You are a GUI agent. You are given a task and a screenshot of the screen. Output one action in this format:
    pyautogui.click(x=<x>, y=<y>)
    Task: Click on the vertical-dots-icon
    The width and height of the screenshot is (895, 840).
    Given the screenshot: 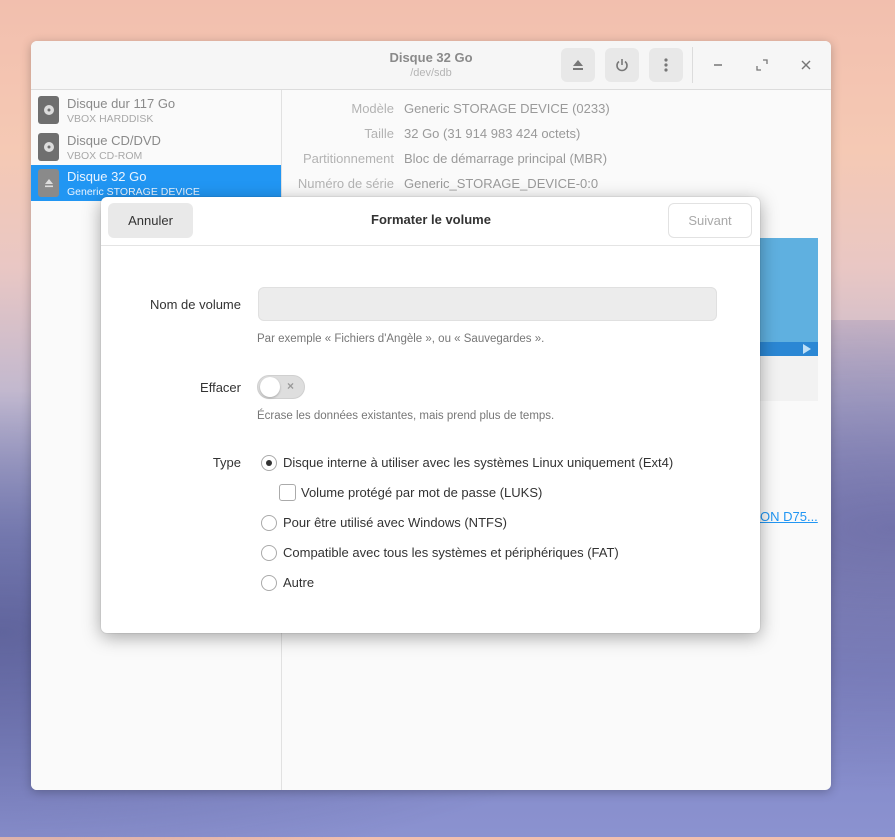 What is the action you would take?
    pyautogui.click(x=666, y=65)
    